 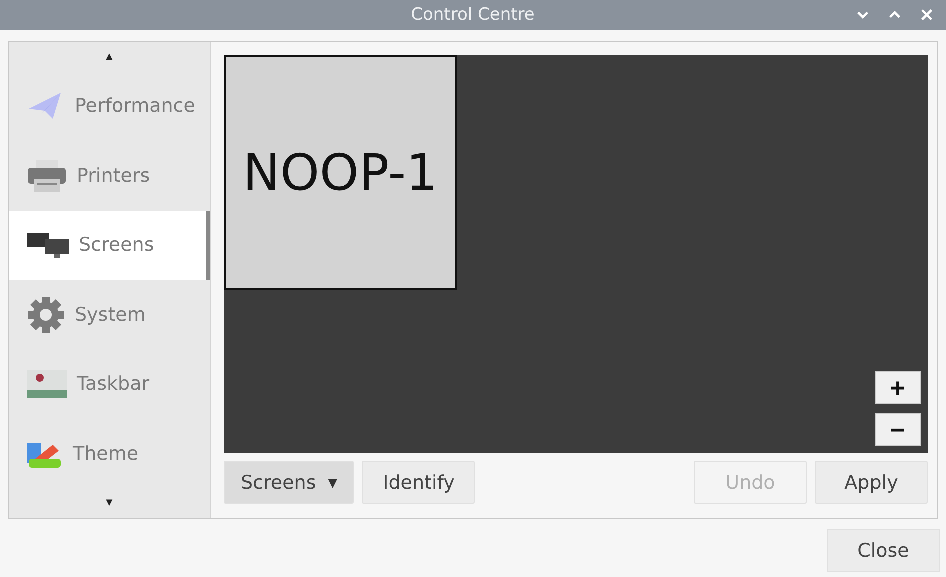 What do you see at coordinates (109, 503) in the screenshot?
I see `scroll-down-button: ▼` at bounding box center [109, 503].